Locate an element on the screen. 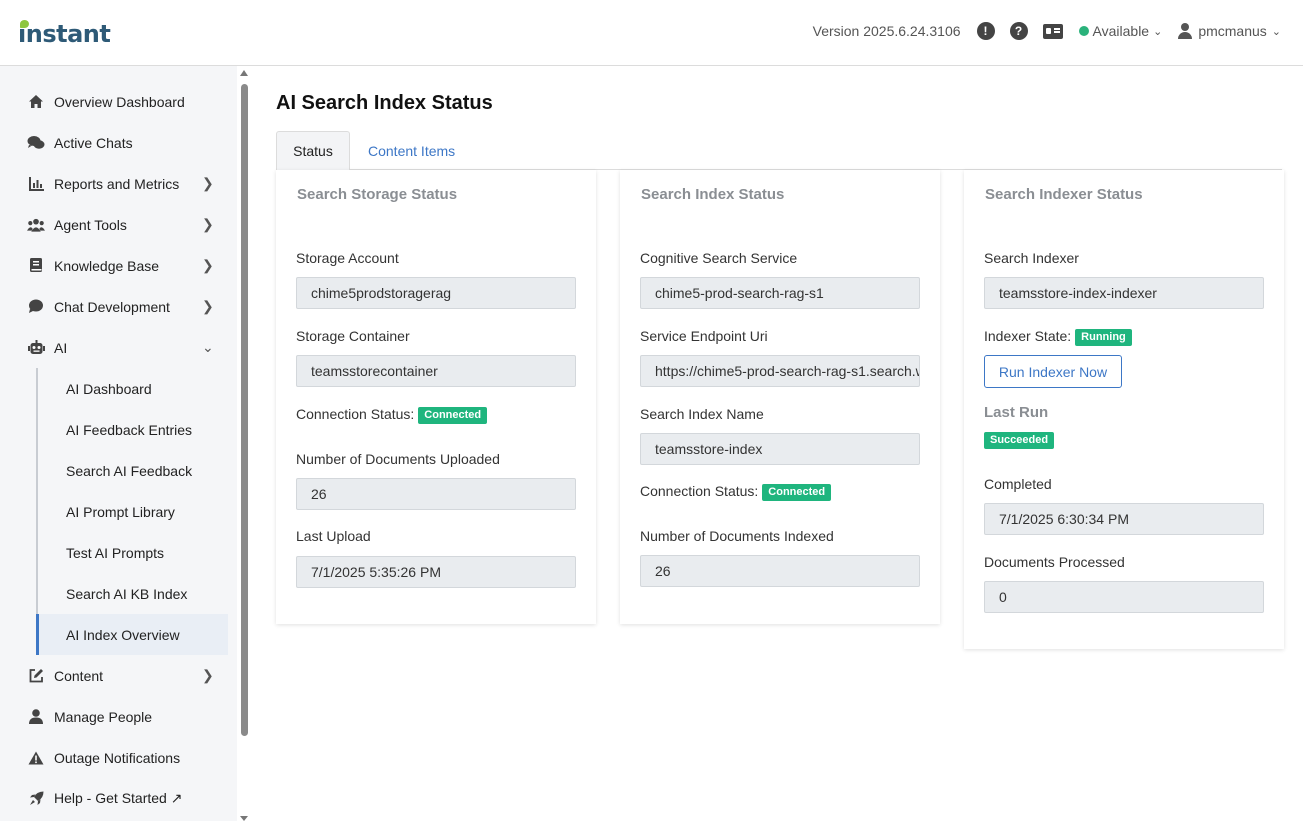  panel-title: Search Indexer Status is located at coordinates (1064, 194).